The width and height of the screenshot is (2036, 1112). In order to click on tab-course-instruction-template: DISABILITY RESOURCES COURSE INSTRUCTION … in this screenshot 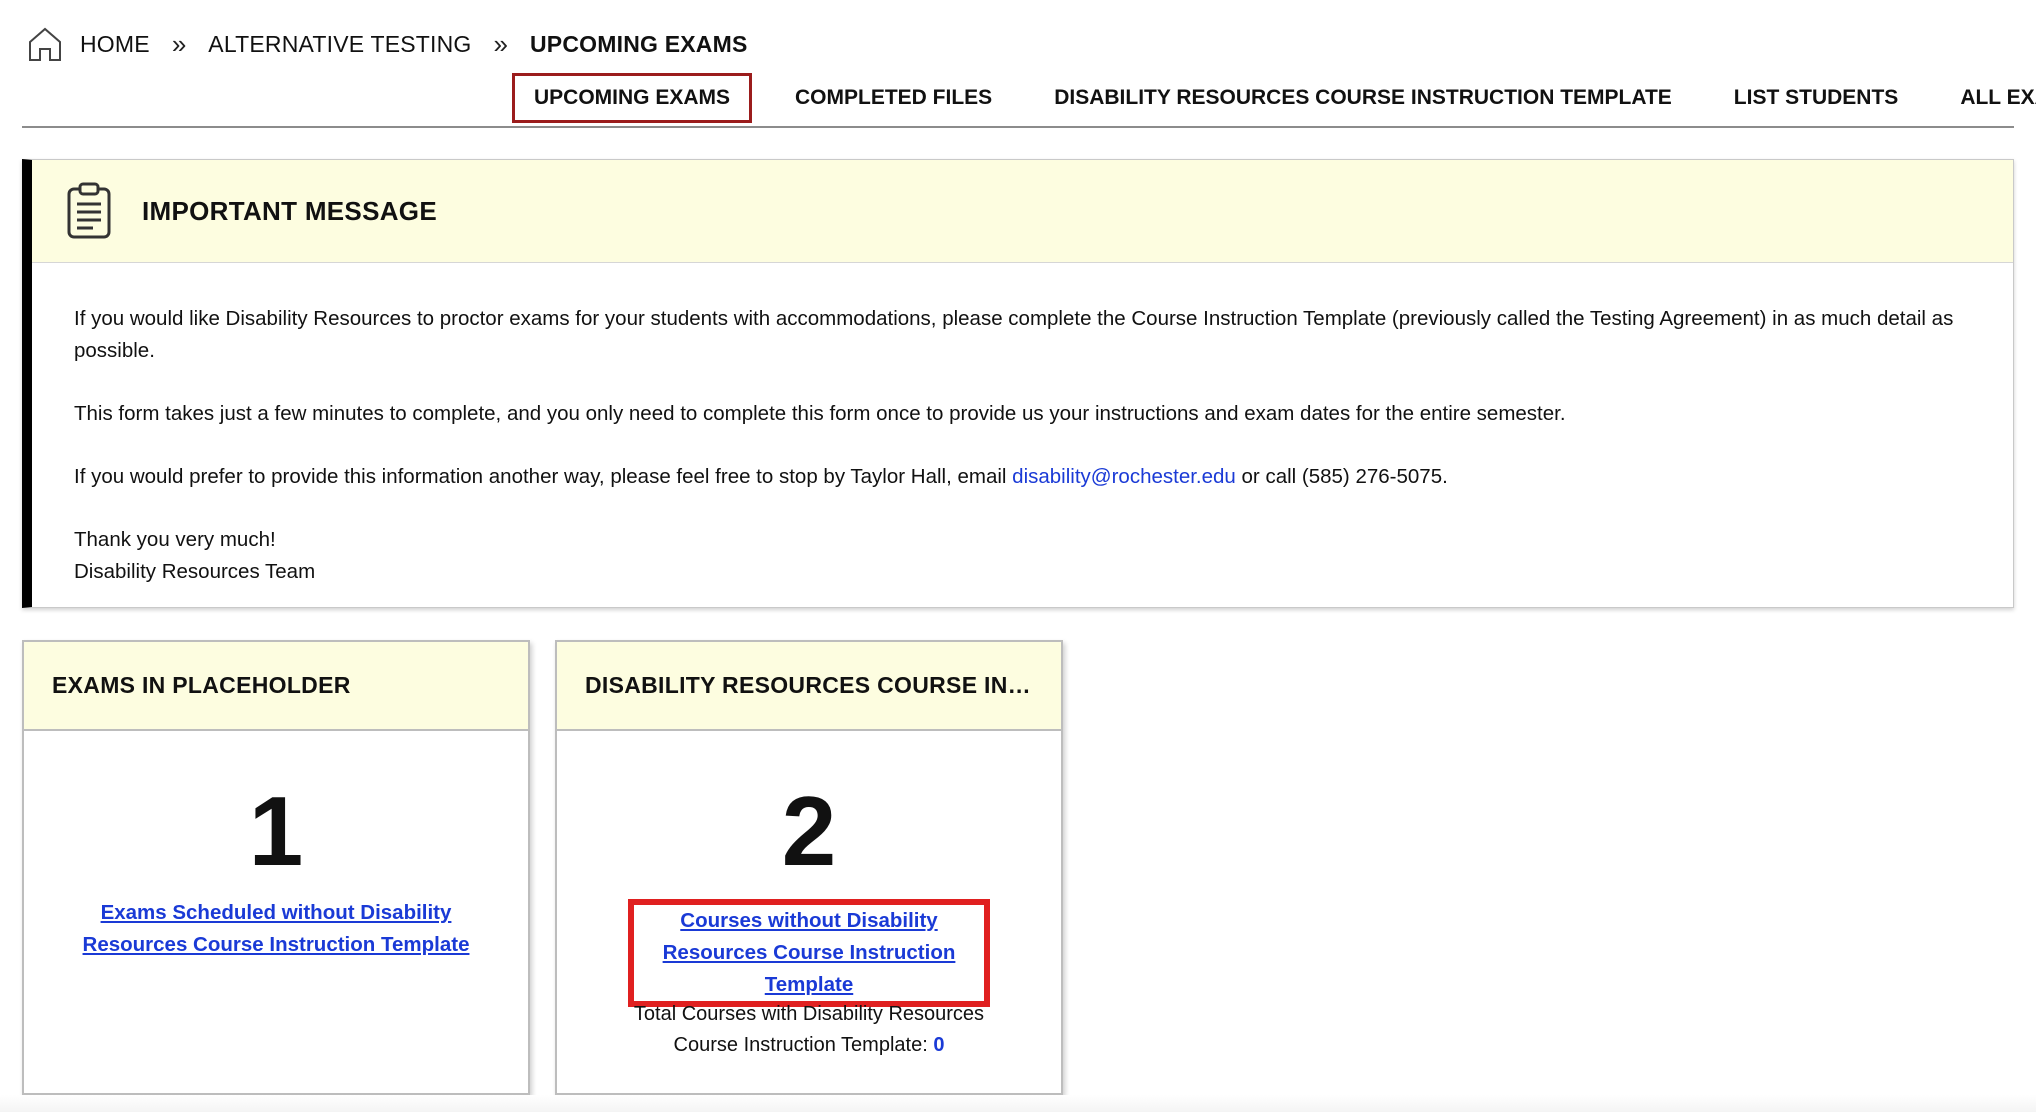, I will do `click(1363, 98)`.